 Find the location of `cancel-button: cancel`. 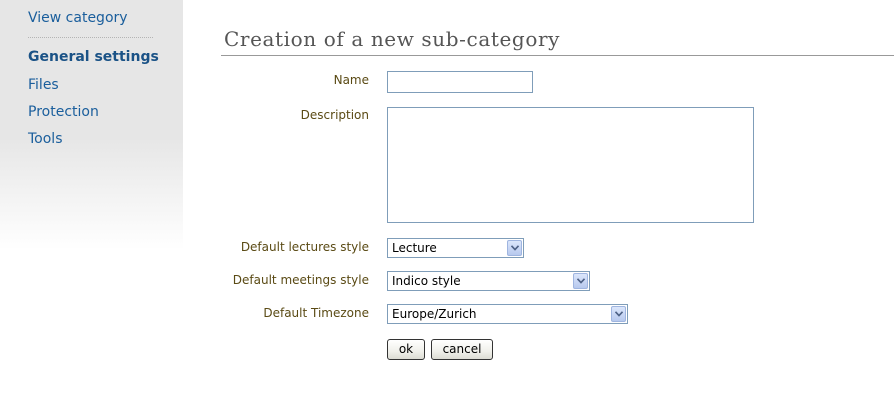

cancel-button: cancel is located at coordinates (462, 349).